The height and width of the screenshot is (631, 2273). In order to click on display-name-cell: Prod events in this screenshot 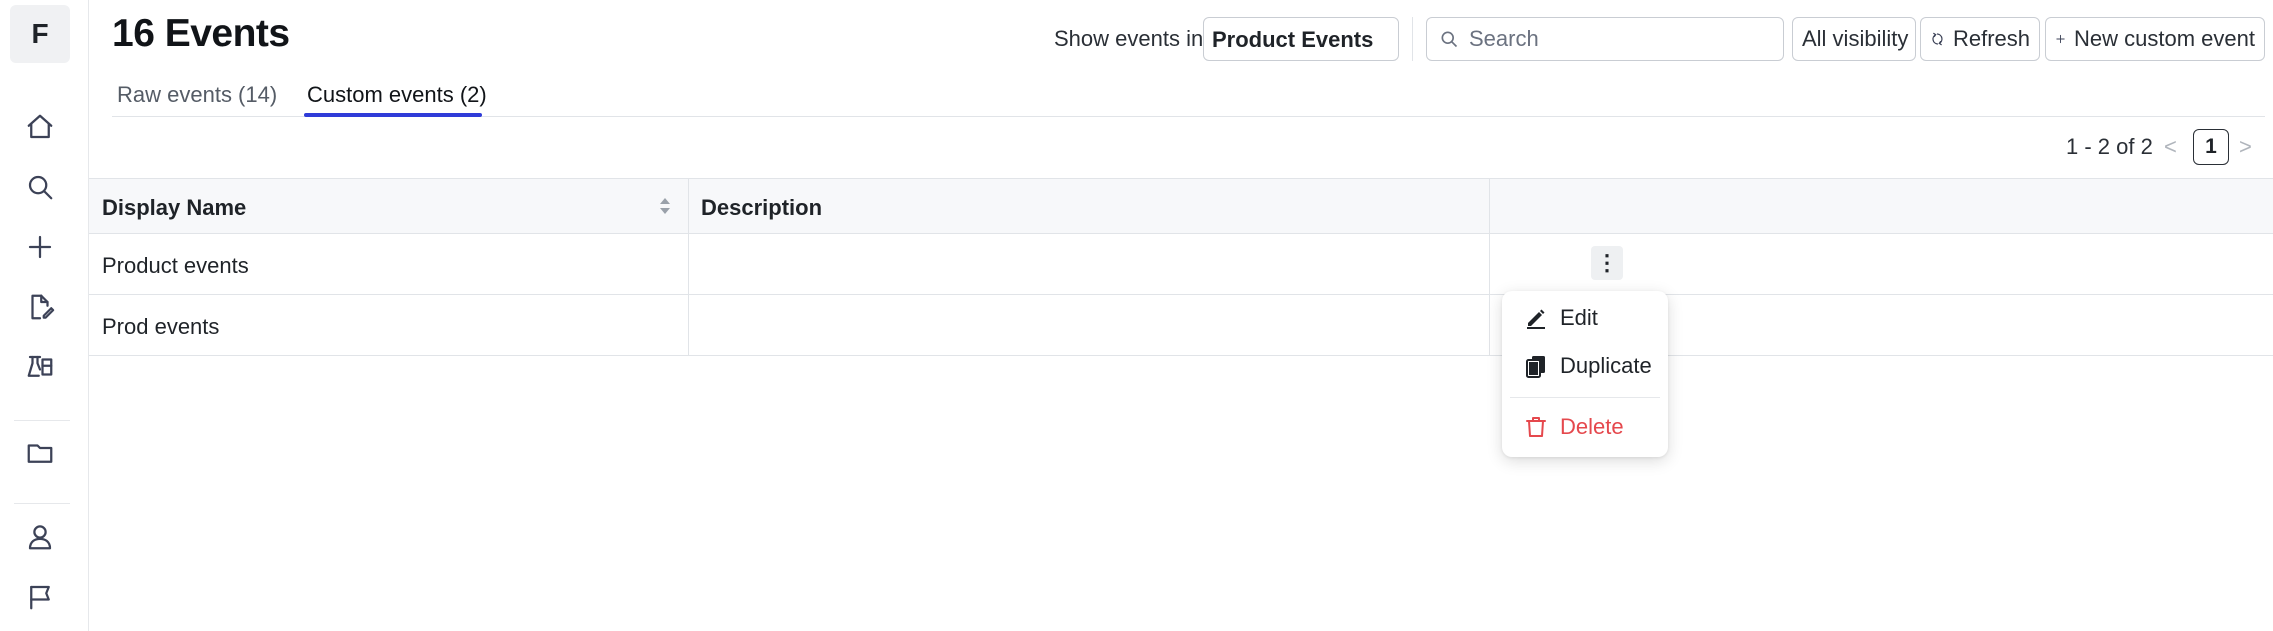, I will do `click(161, 326)`.